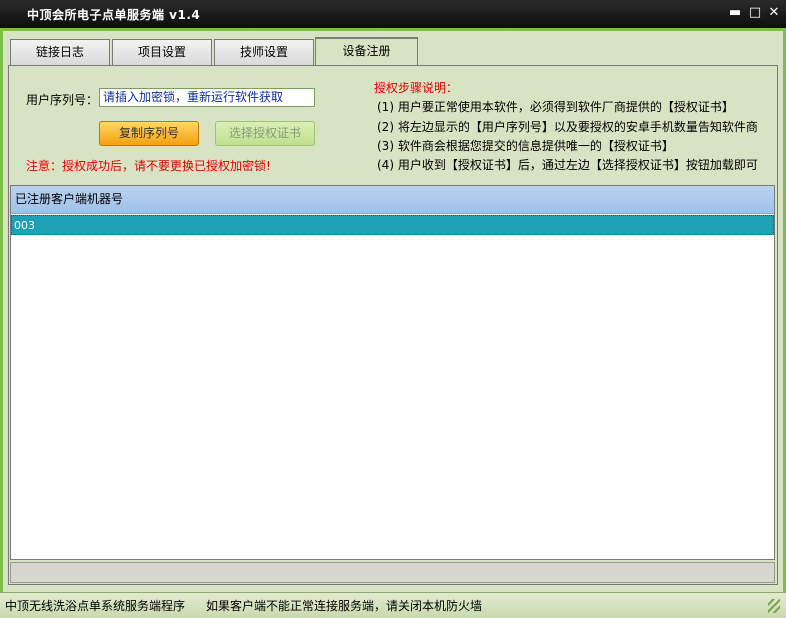 The image size is (786, 618). I want to click on select-certificate-button: 选择授权证书, so click(265, 133).